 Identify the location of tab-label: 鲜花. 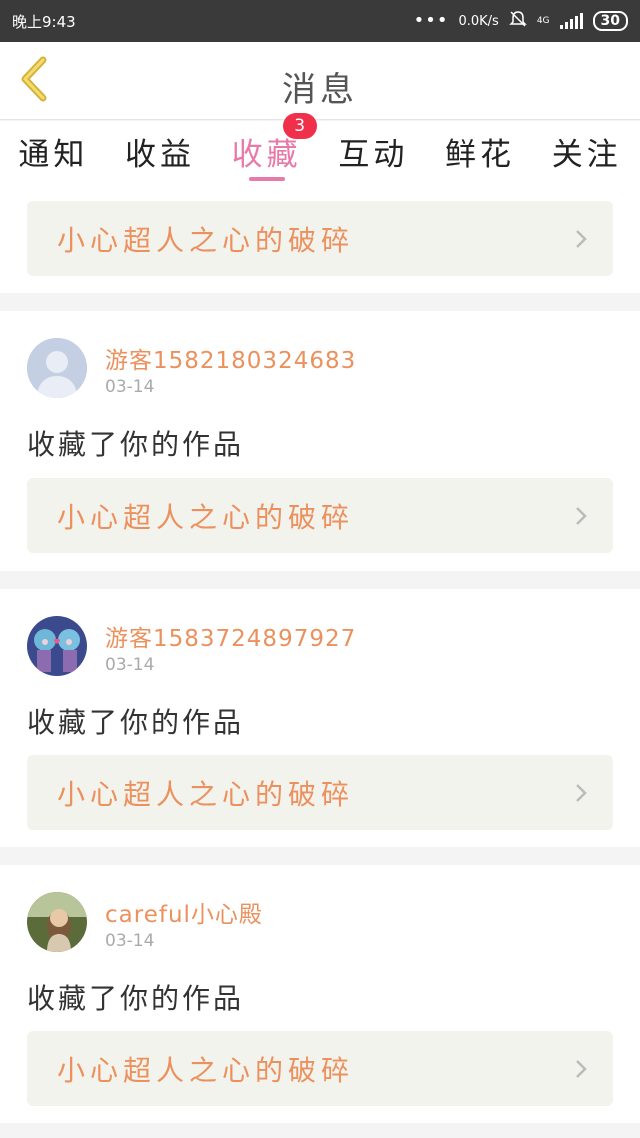
(480, 155).